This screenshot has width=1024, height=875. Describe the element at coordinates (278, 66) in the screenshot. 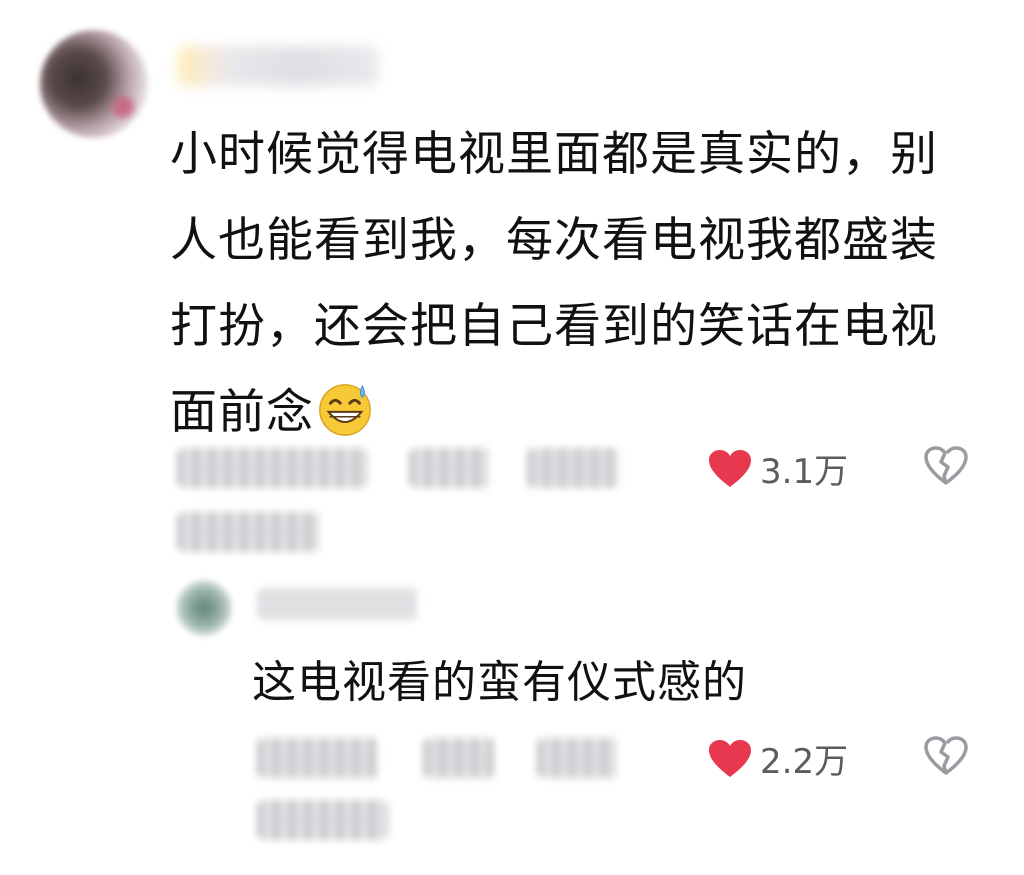

I see `username-blurred` at that location.